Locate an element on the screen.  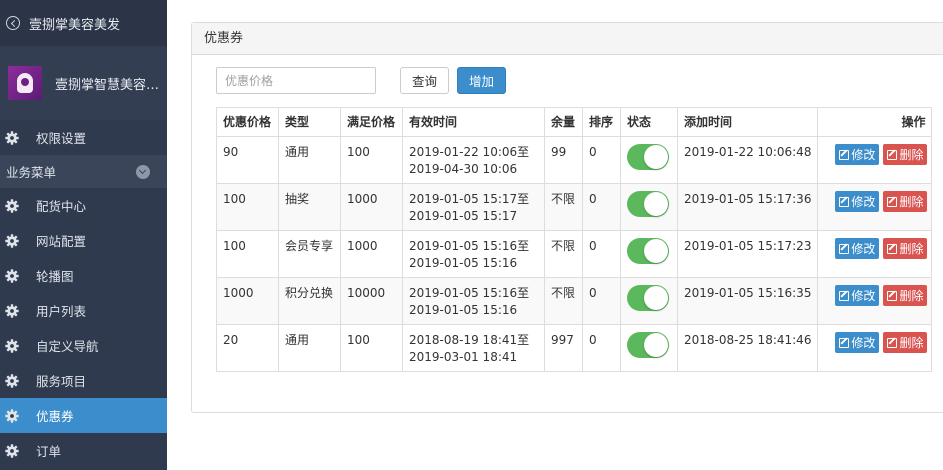
valid-to: 2019-01-05 15:16 is located at coordinates (463, 310).